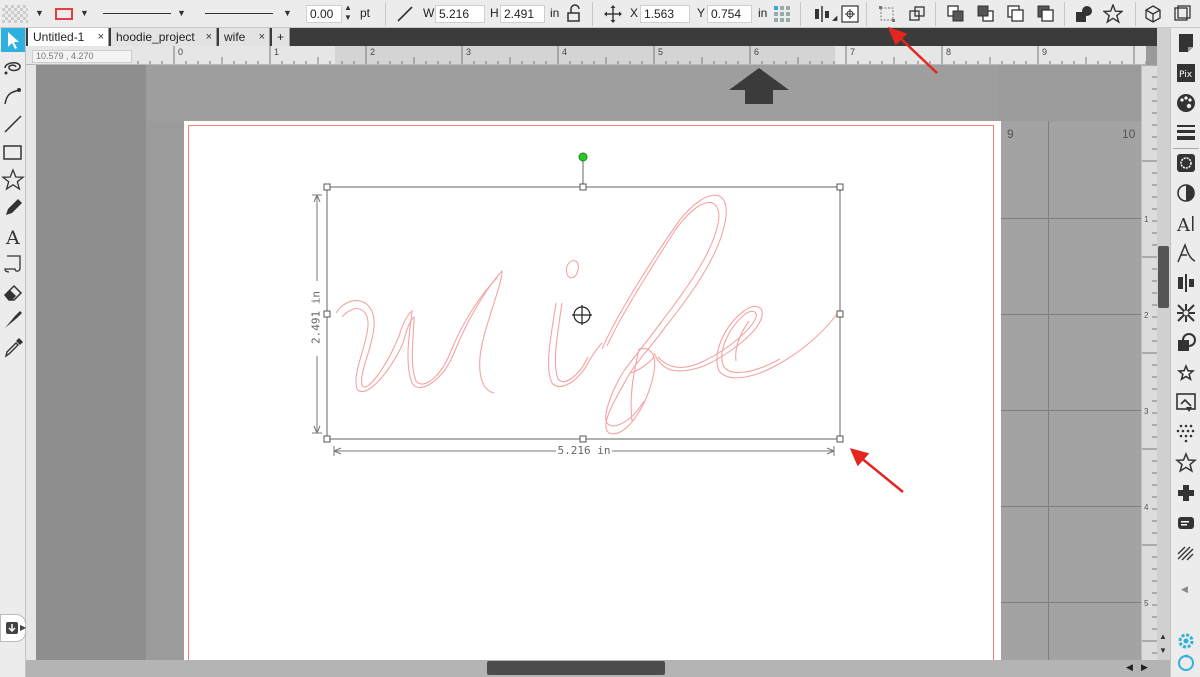  What do you see at coordinates (244, 37) in the screenshot?
I see `tab-wife: wife ×` at bounding box center [244, 37].